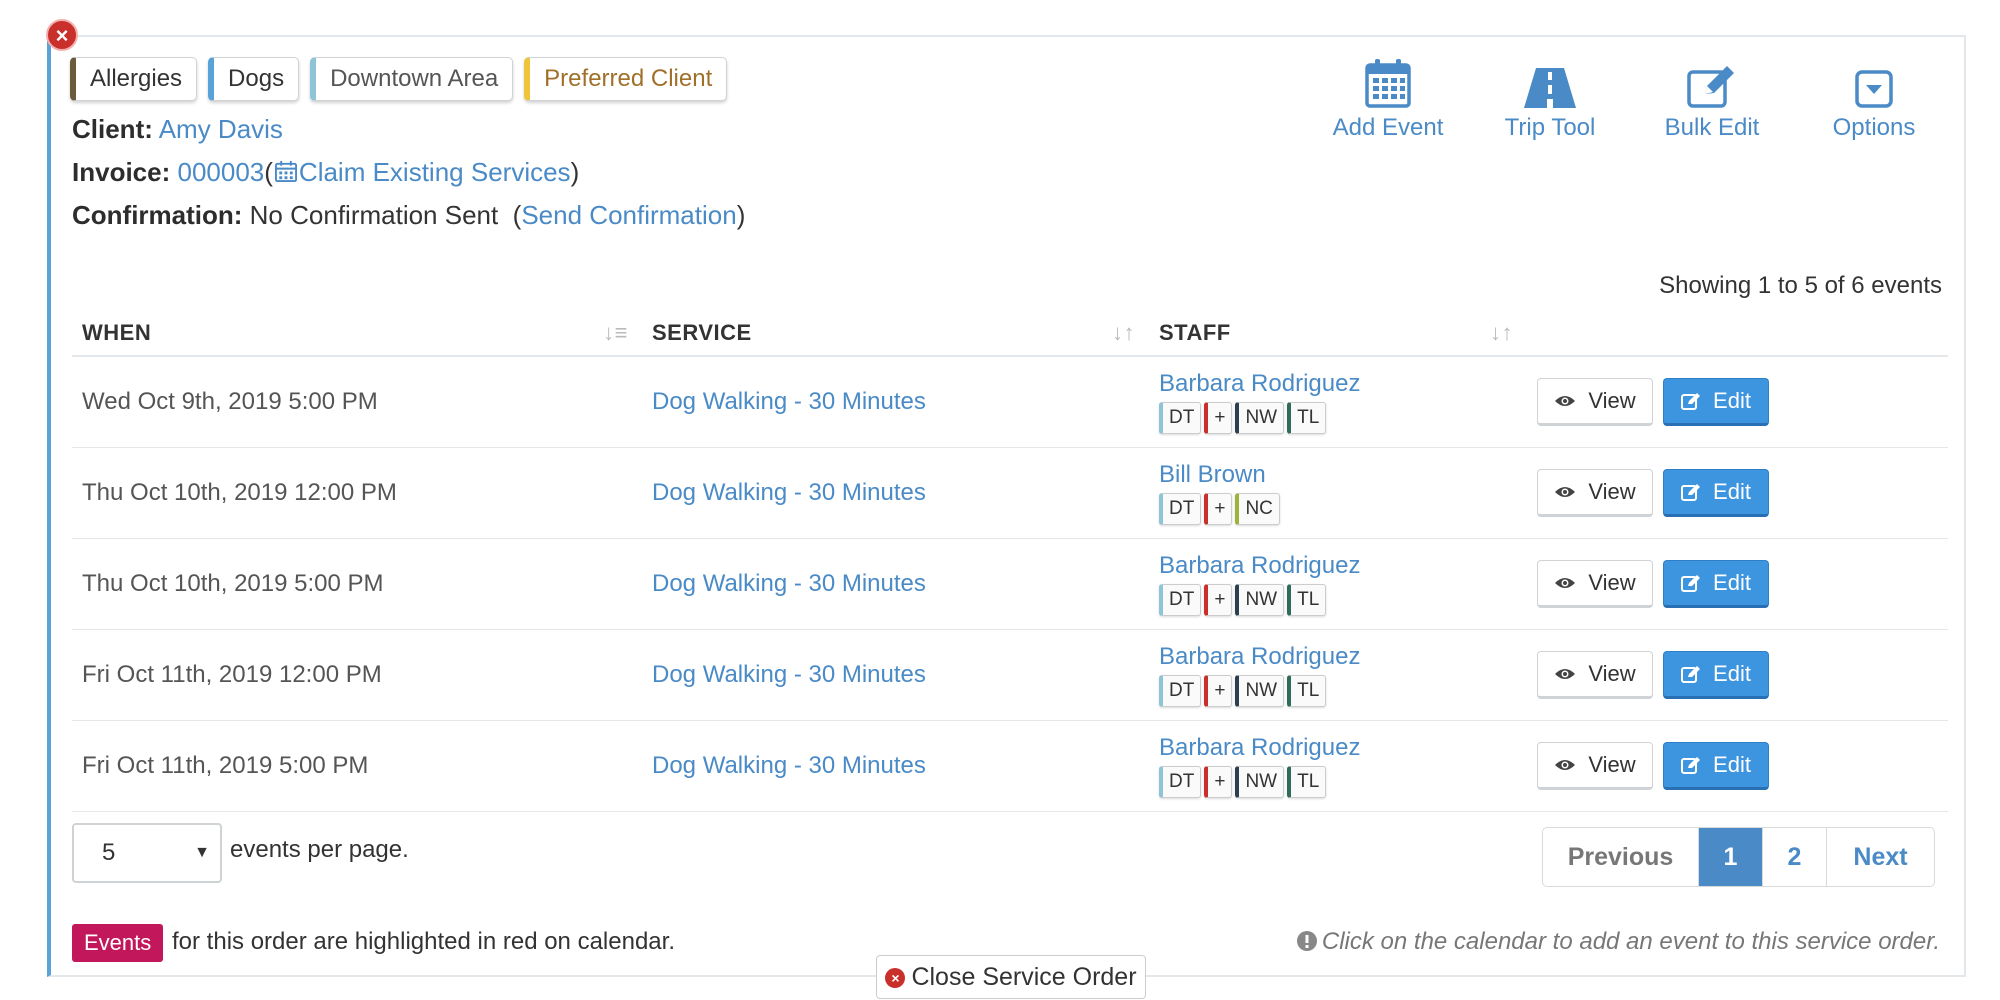 The height and width of the screenshot is (1000, 2000). Describe the element at coordinates (434, 172) in the screenshot. I see `claim-existing-services-label: Claim Existing Services` at that location.